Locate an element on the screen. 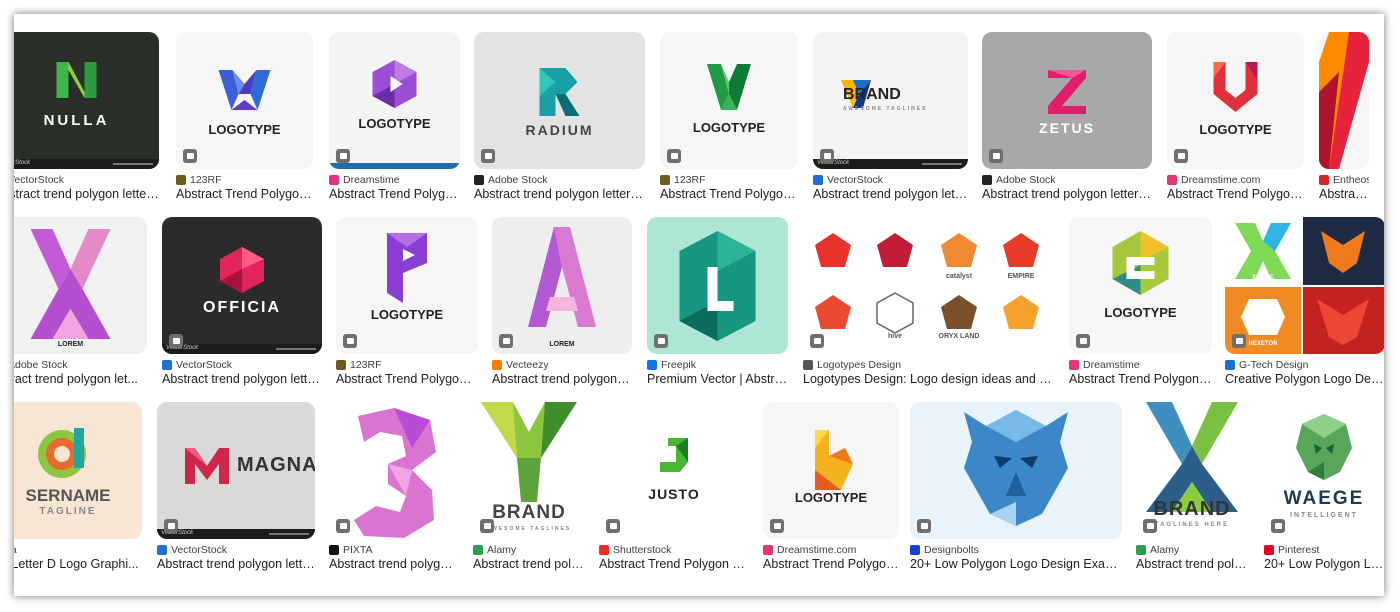 The image size is (1400, 612). result-source: Shutterstock is located at coordinates (674, 550).